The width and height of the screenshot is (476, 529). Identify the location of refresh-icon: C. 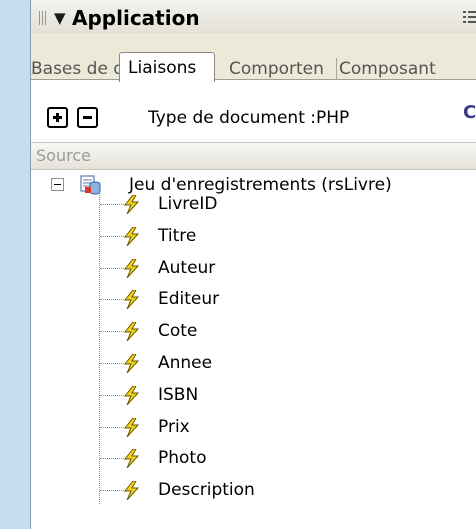
(469, 112).